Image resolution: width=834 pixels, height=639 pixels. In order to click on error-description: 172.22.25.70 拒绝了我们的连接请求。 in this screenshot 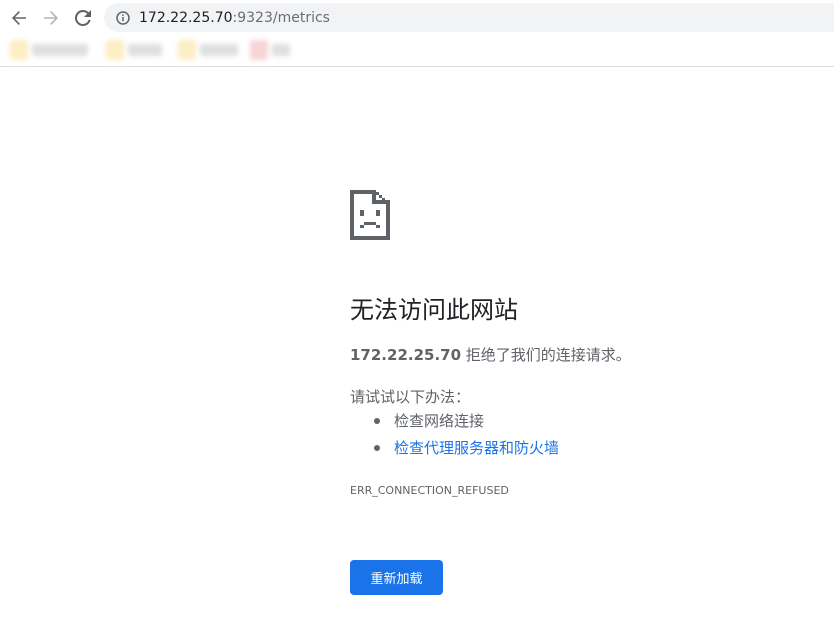, I will do `click(490, 354)`.